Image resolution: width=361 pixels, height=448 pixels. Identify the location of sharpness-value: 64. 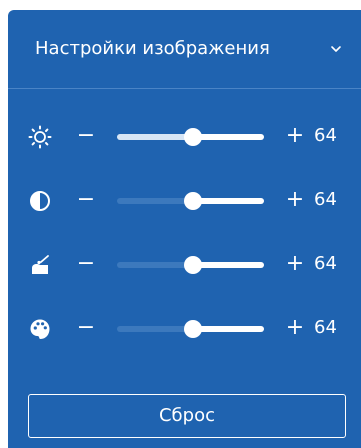
(325, 263).